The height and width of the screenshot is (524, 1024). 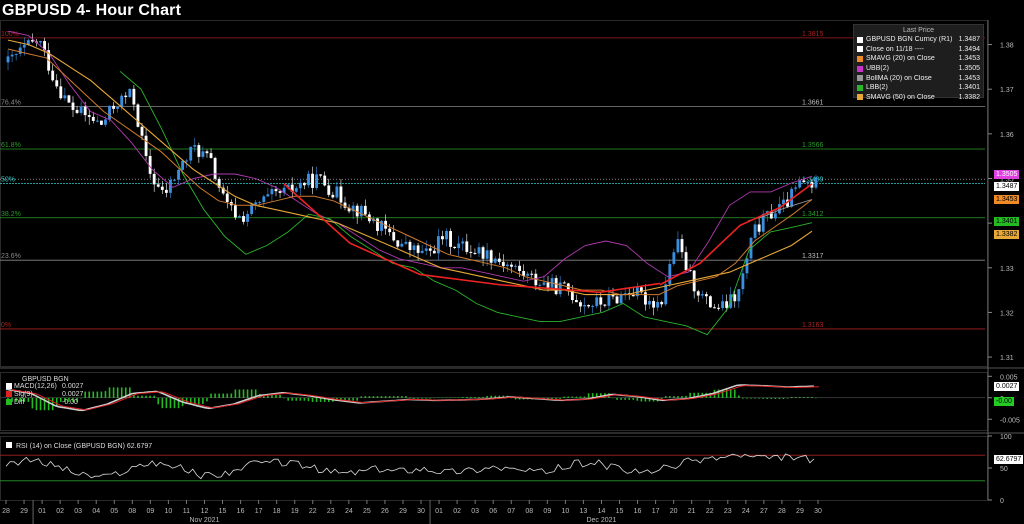 I want to click on macd-tag: 0.0027, so click(x=1007, y=386).